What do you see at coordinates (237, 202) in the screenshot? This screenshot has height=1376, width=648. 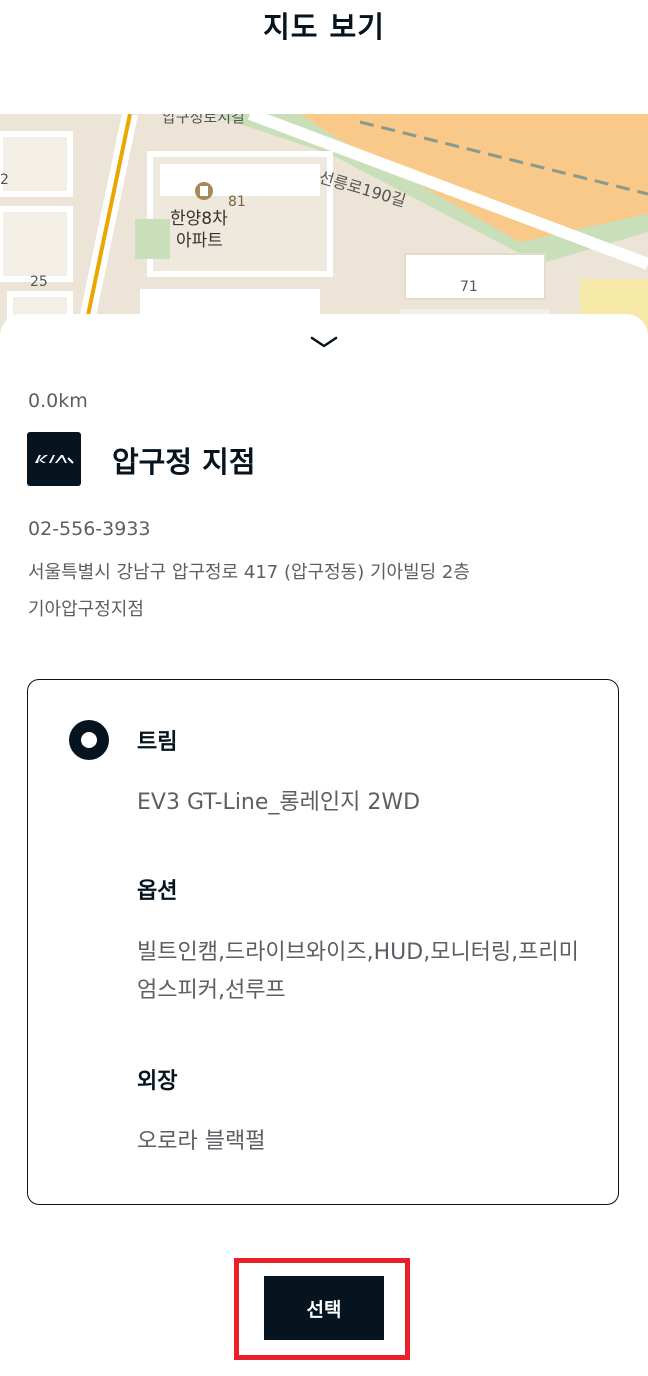 I see `map-label-number: 81` at bounding box center [237, 202].